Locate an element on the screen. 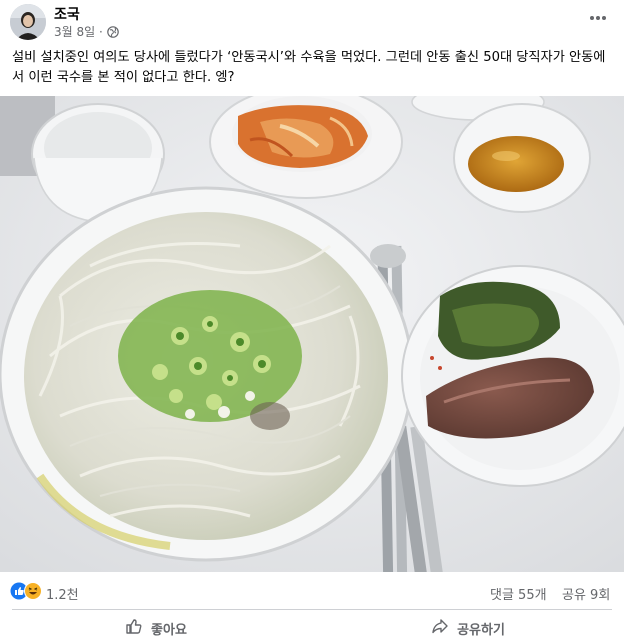  share-label: 공유하기 is located at coordinates (481, 630).